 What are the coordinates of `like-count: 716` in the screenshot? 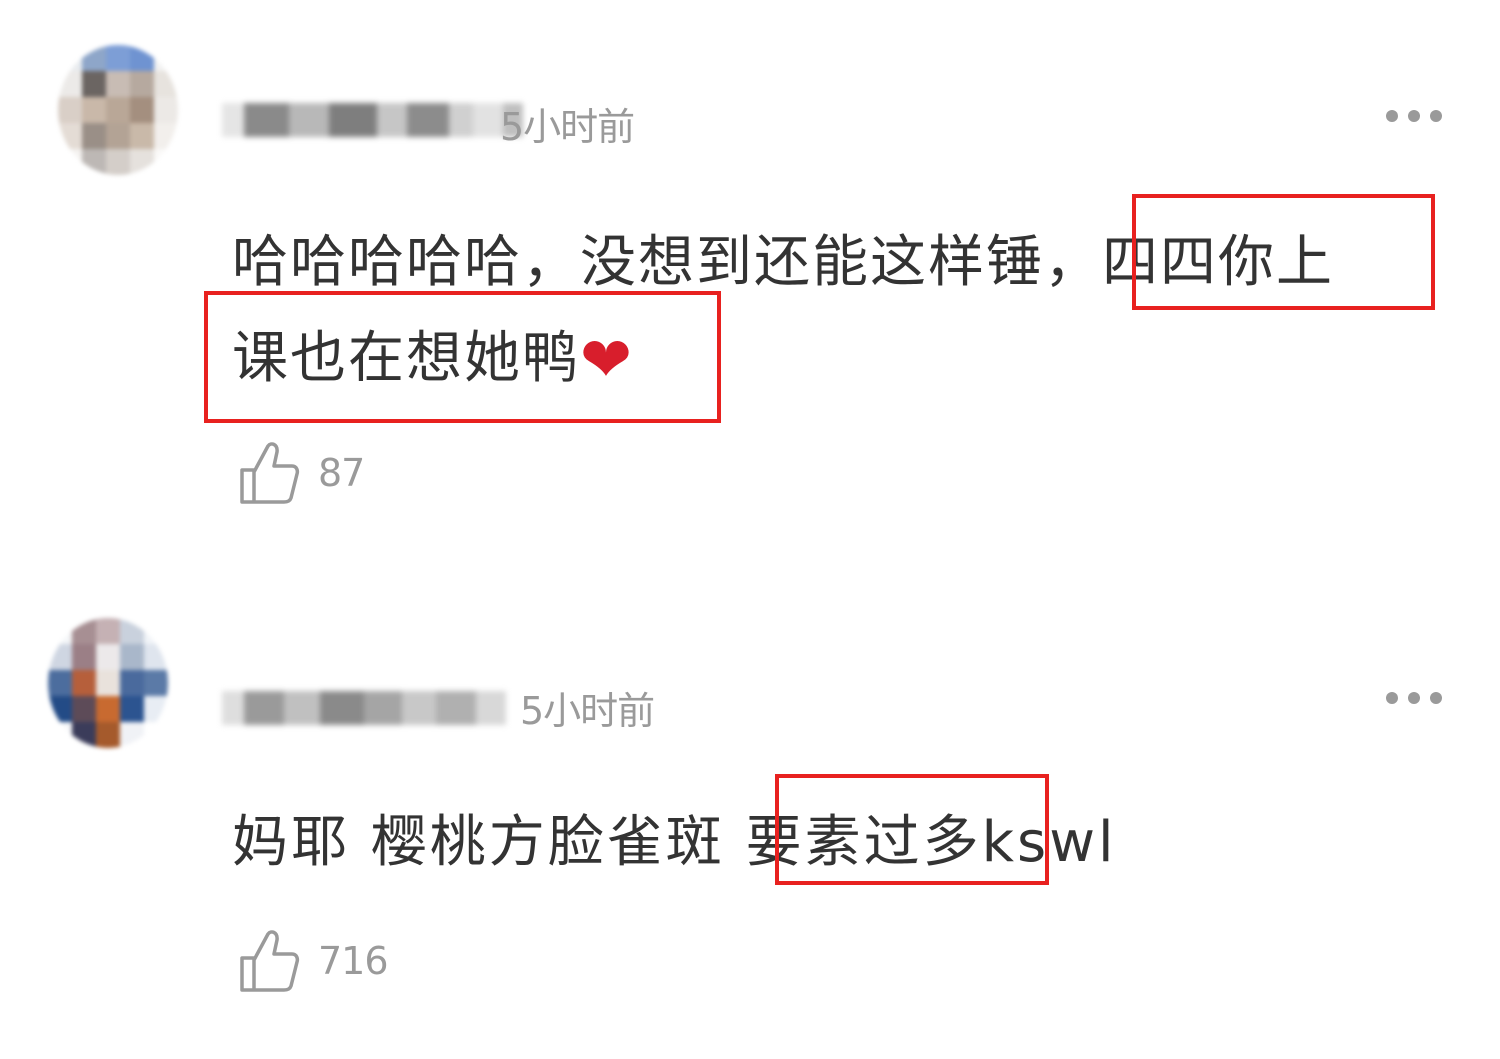 It's located at (353, 961).